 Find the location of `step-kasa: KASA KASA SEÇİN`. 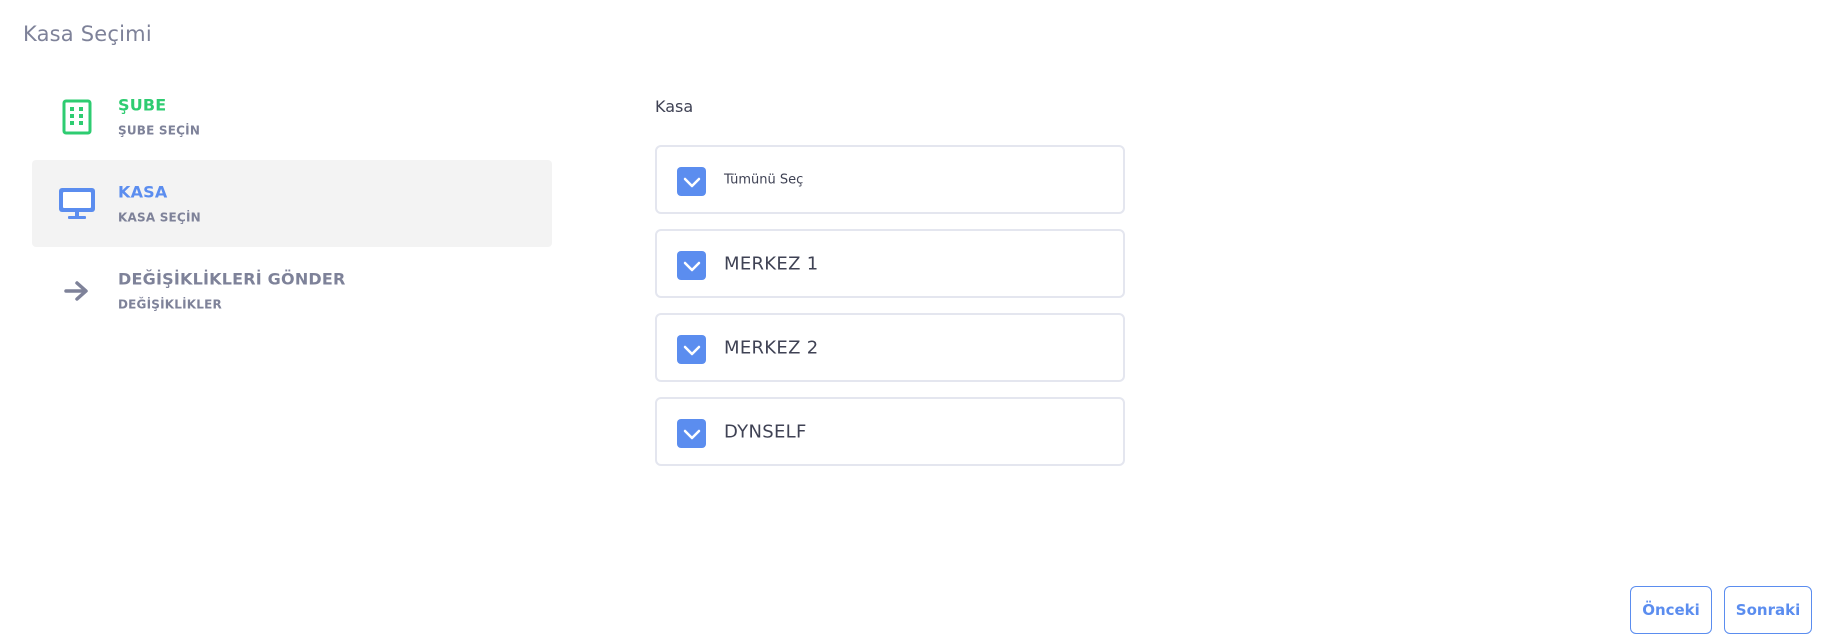

step-kasa: KASA KASA SEÇİN is located at coordinates (292, 203).